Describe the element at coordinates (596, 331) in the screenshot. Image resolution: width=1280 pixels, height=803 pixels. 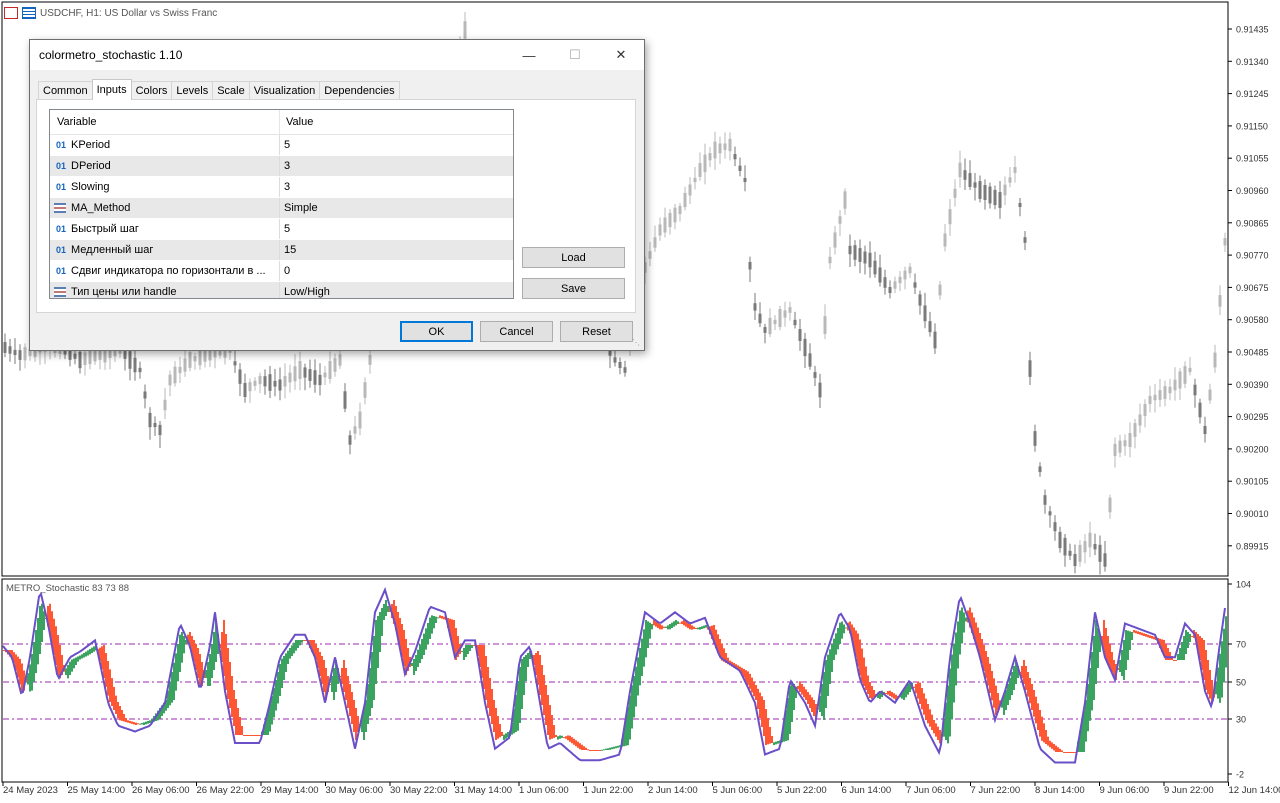
I see `reset-button: Reset` at that location.